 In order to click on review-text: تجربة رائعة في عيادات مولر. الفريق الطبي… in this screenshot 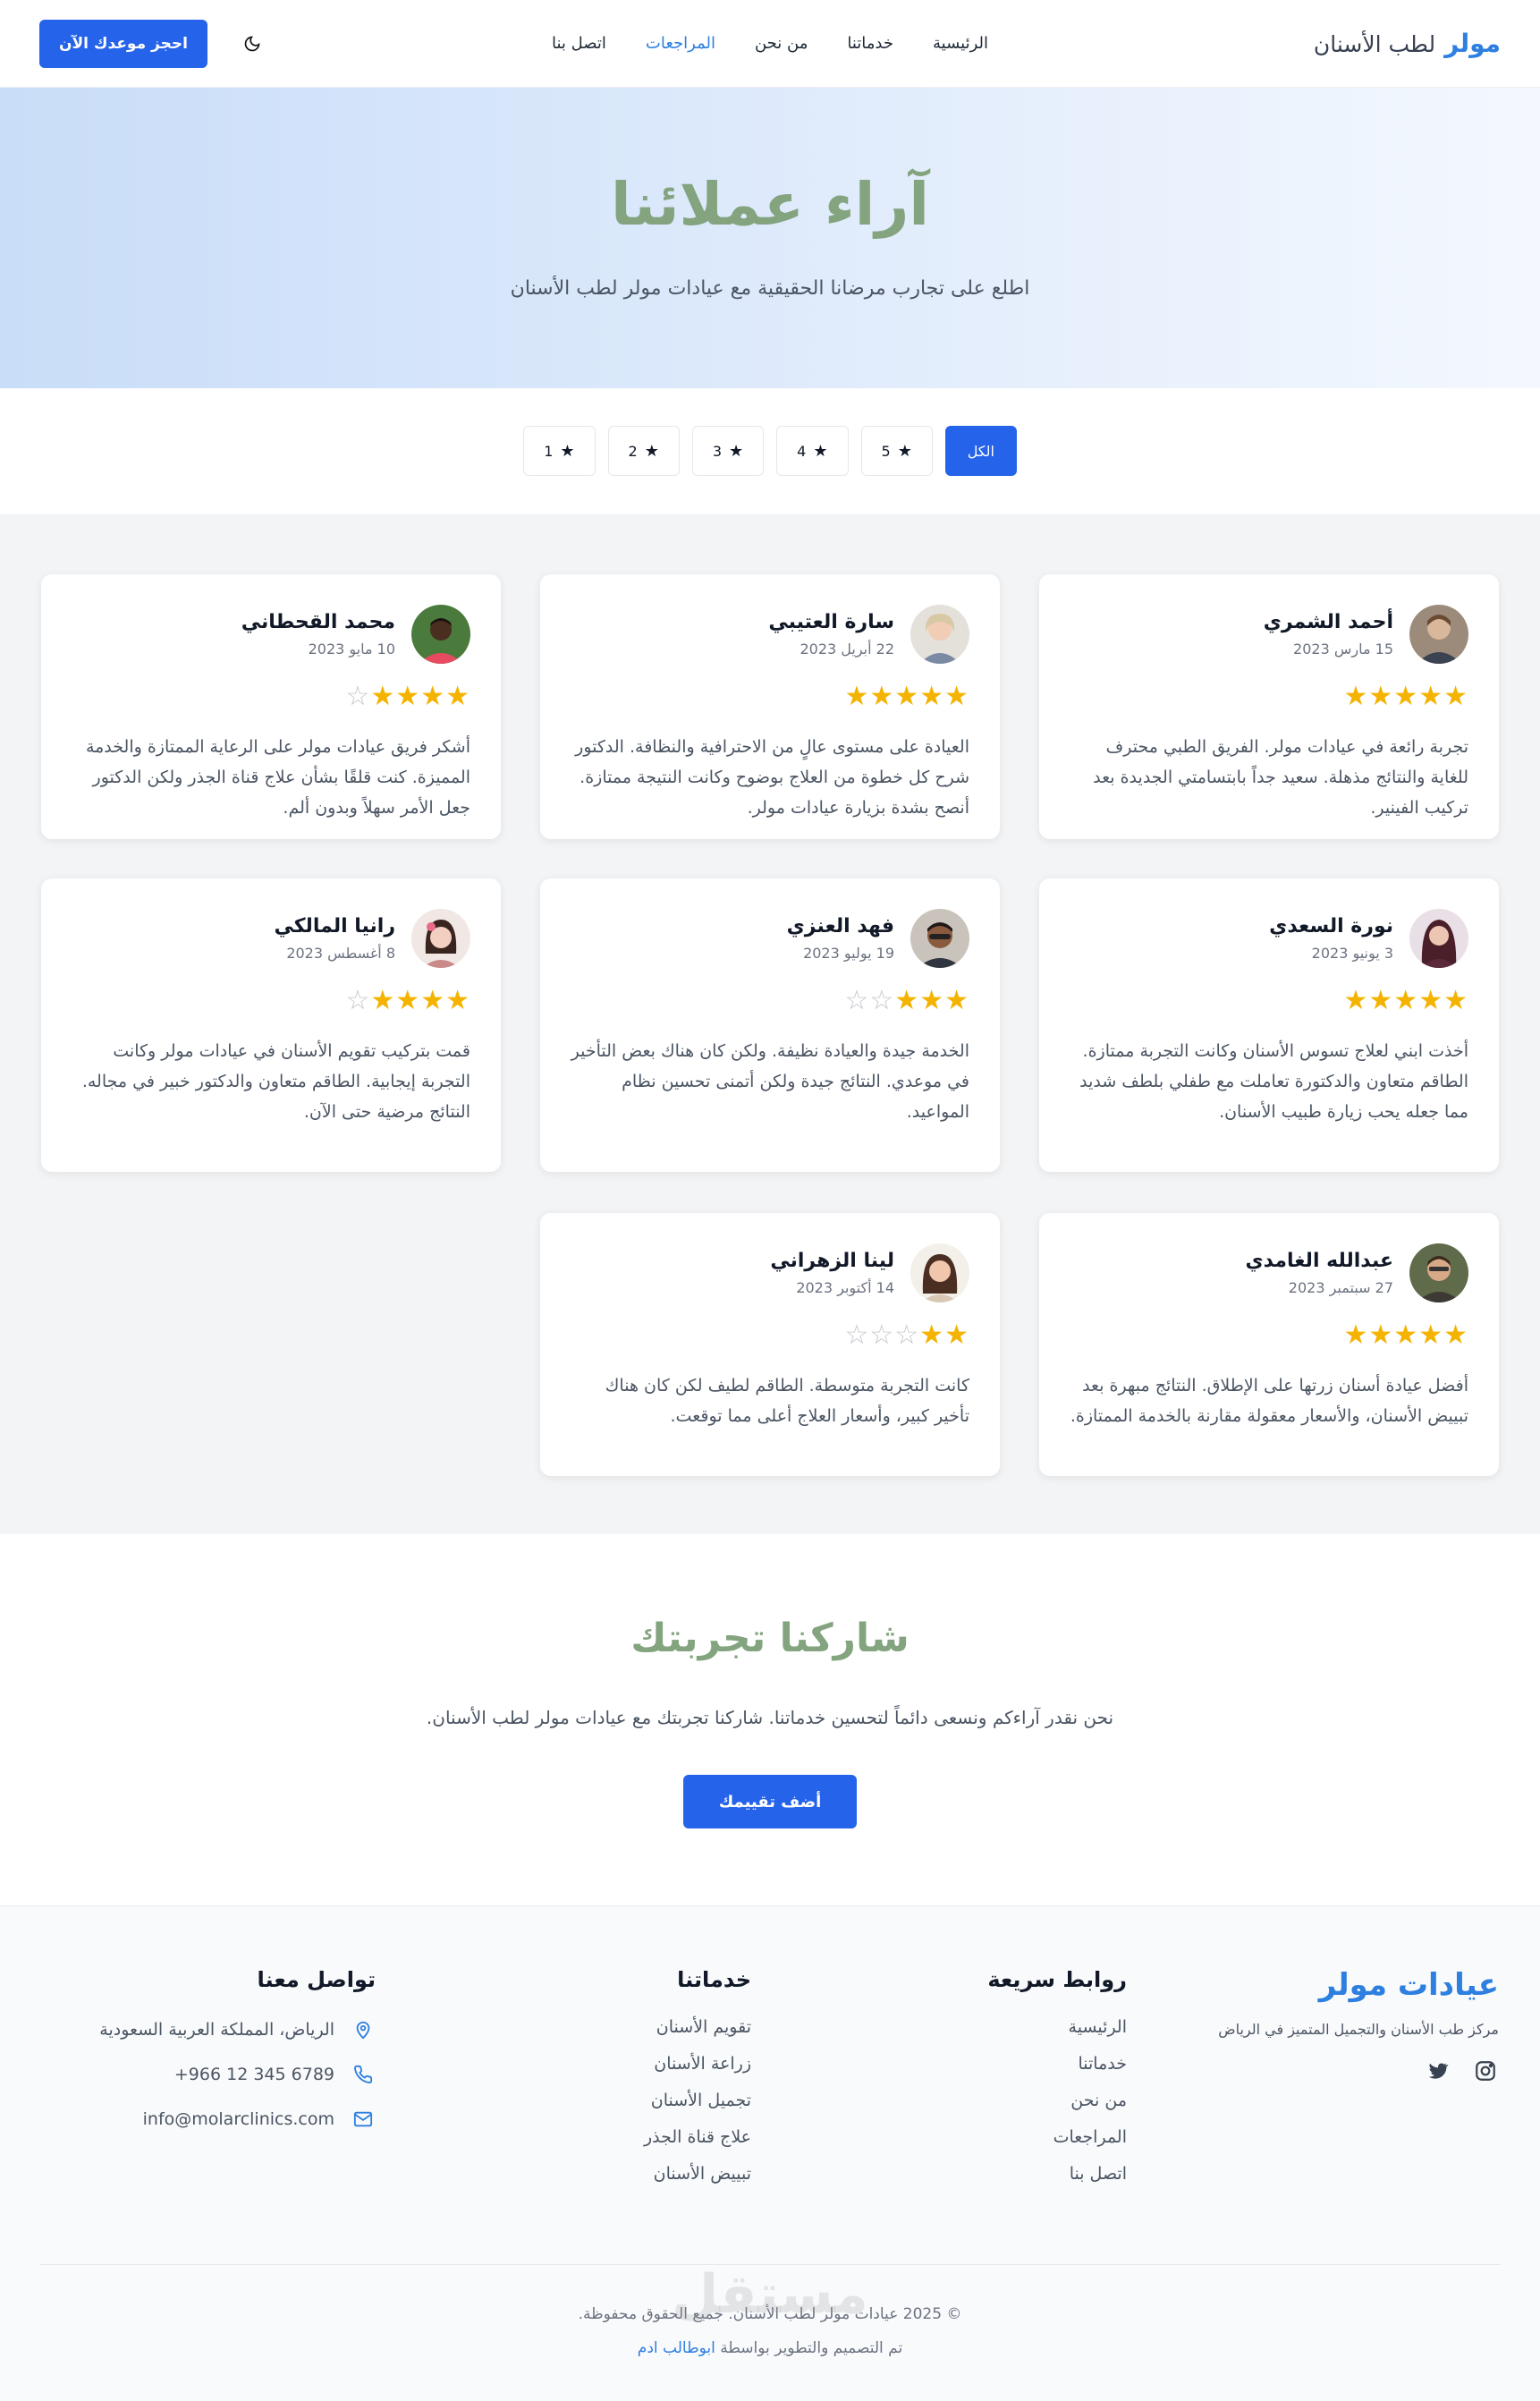, I will do `click(1280, 777)`.